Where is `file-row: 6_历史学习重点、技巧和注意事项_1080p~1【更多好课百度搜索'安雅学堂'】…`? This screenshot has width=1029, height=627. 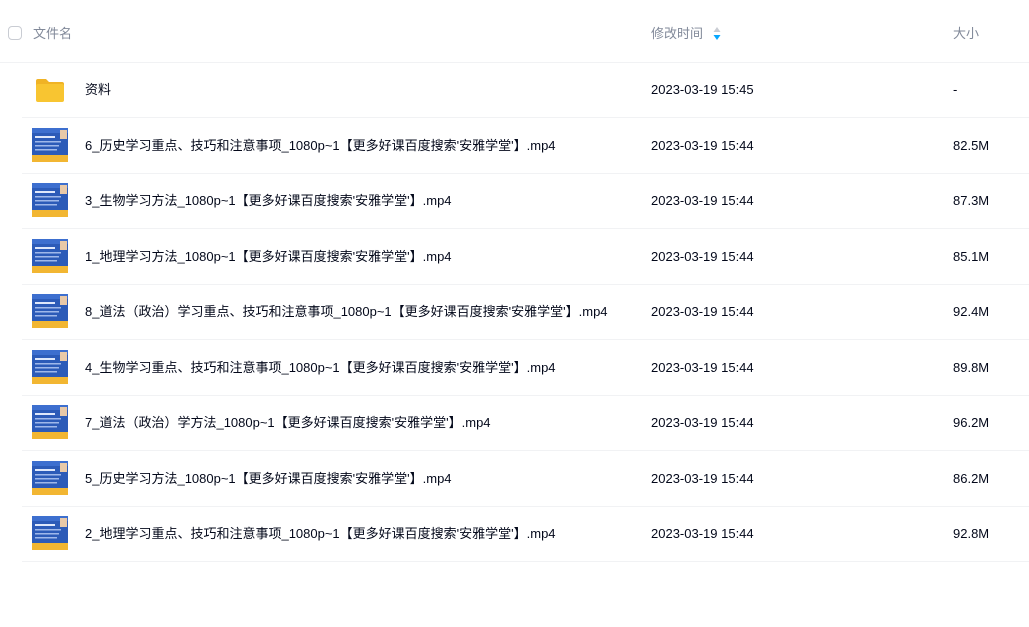 file-row: 6_历史学习重点、技巧和注意事项_1080p~1【更多好课百度搜索'安雅学堂'】… is located at coordinates (525, 146).